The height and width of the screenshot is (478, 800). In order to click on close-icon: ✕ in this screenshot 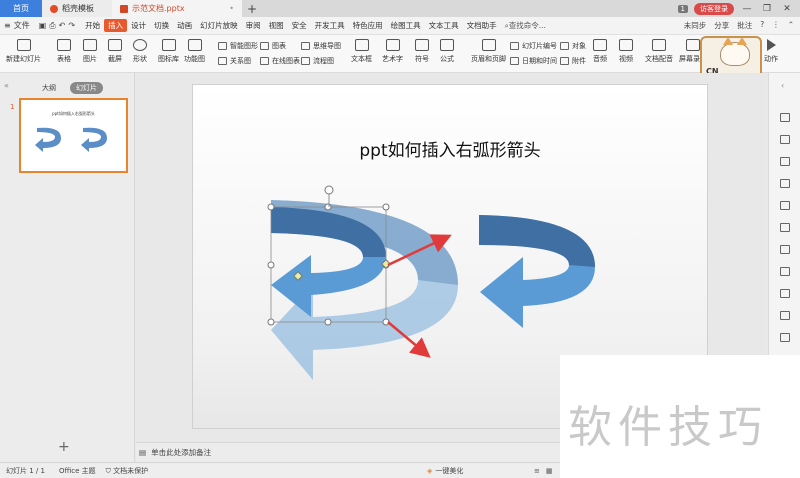, I will do `click(787, 9)`.